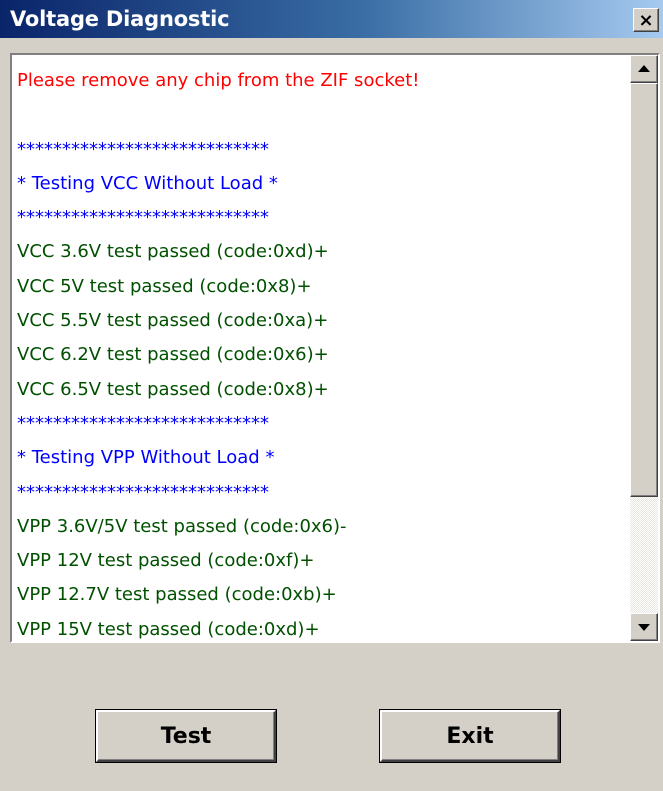 This screenshot has width=663, height=791. Describe the element at coordinates (173, 321) in the screenshot. I see `log-line: VCC 5.5V test passed (code:0xa)+` at that location.